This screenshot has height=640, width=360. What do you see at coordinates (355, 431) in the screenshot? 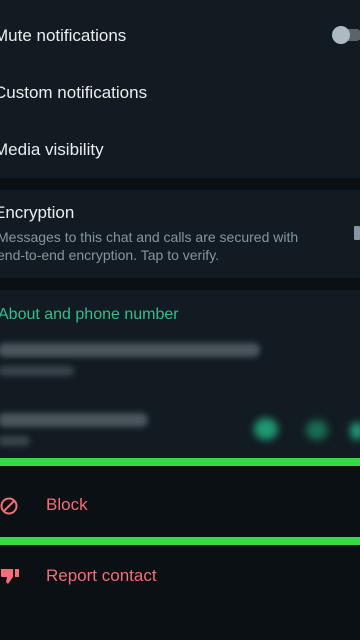
I see `video-icon` at bounding box center [355, 431].